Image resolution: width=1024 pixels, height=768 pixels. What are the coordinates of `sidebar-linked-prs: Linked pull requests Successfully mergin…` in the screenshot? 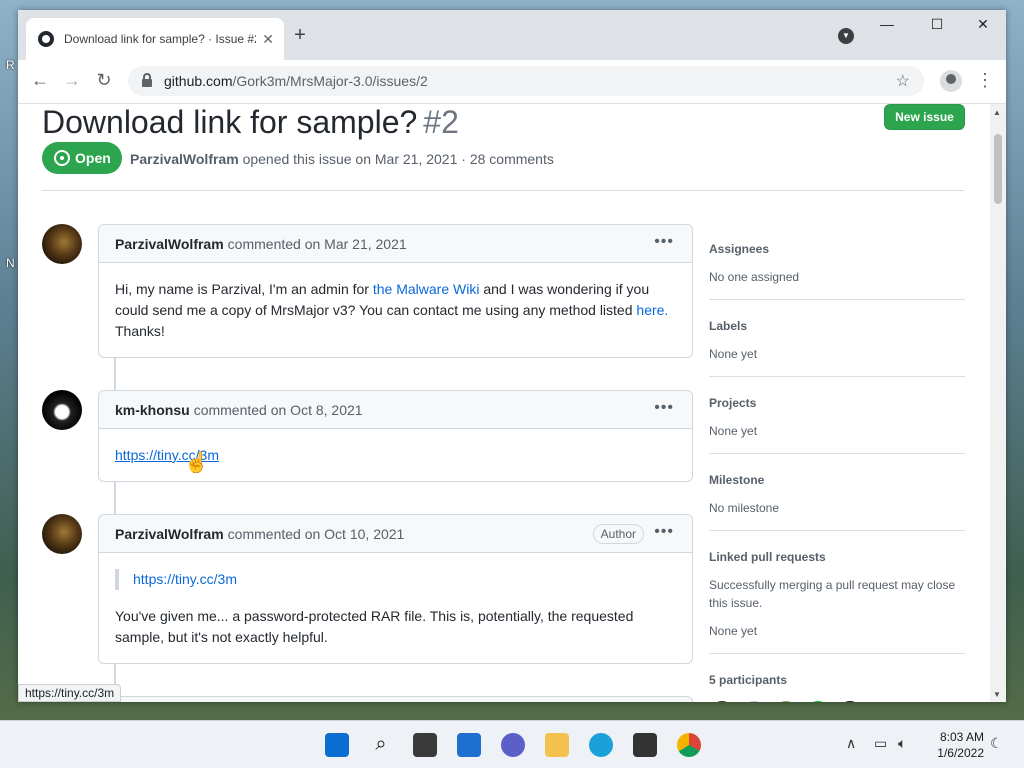 It's located at (837, 602).